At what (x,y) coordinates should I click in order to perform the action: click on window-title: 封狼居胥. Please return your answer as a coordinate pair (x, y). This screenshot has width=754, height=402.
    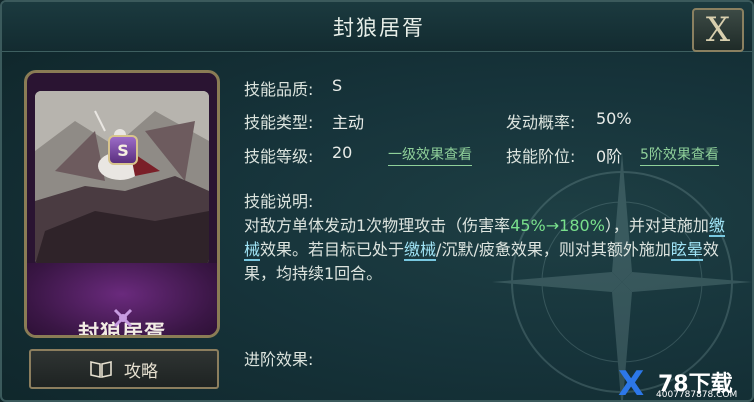
    Looking at the image, I should click on (379, 28).